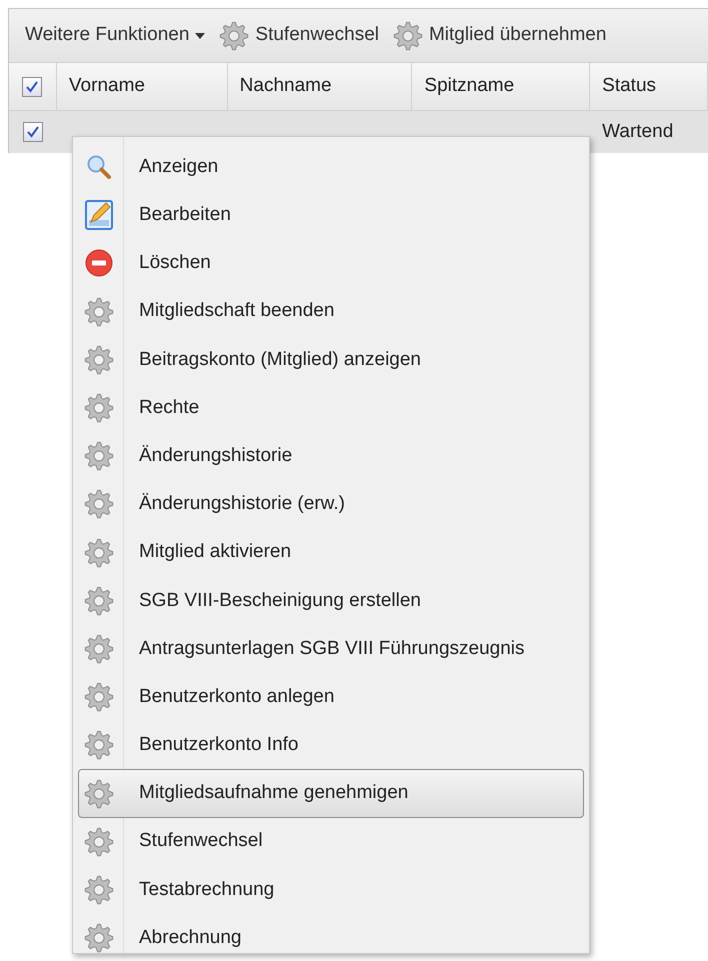 Image resolution: width=708 pixels, height=961 pixels. I want to click on menu-item: Mitglied aktivieren, so click(331, 552).